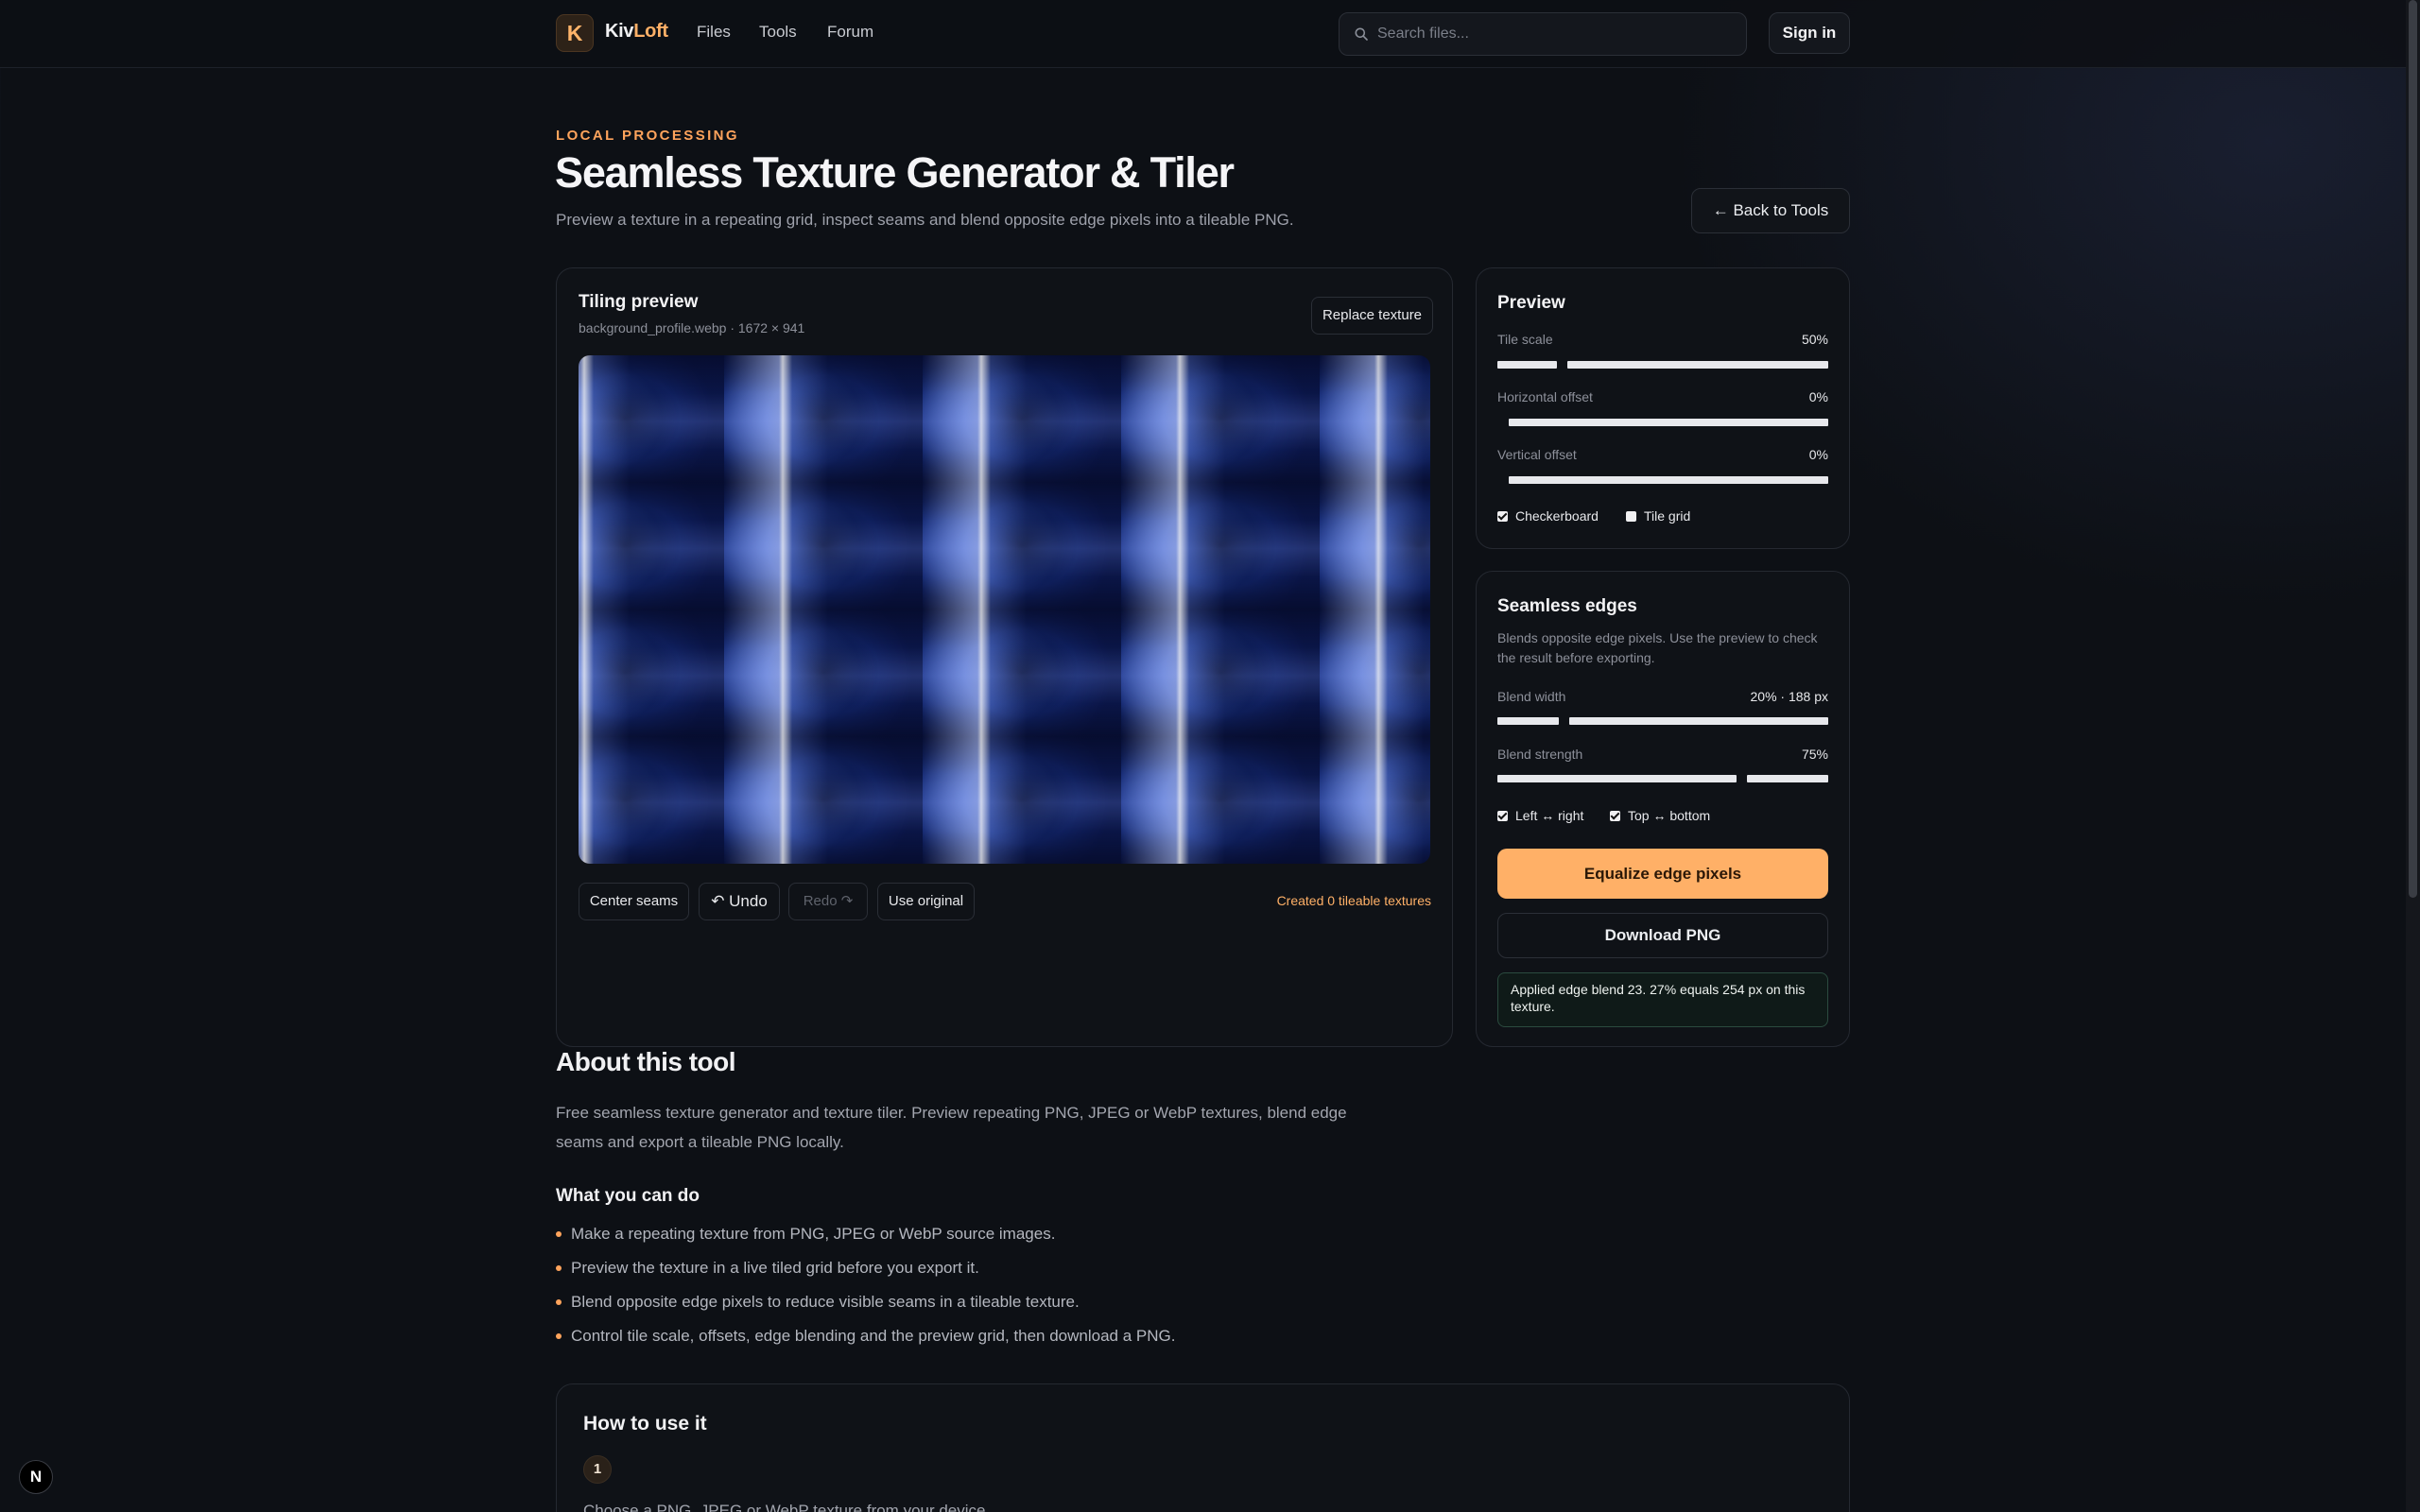 The image size is (2420, 1512). Describe the element at coordinates (1537, 454) in the screenshot. I see `vertical-offset-label: Vertical offset` at that location.